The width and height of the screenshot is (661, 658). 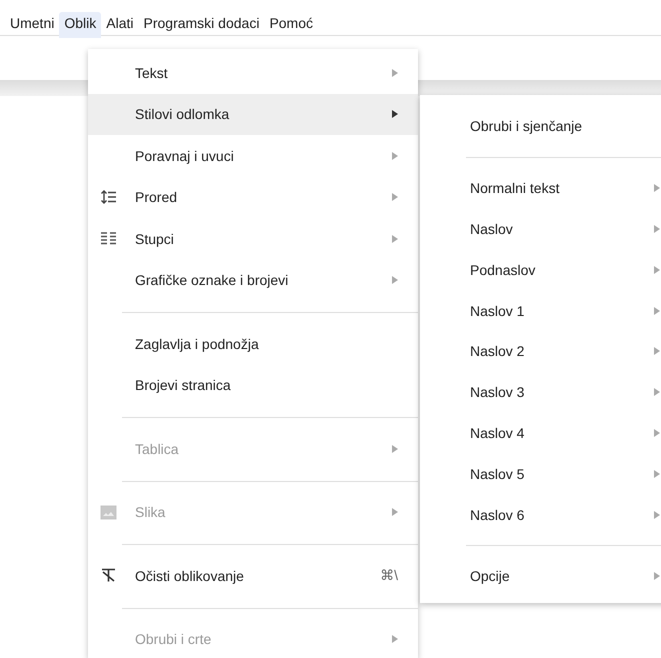 I want to click on menu-item-label: Opcije, so click(x=490, y=576).